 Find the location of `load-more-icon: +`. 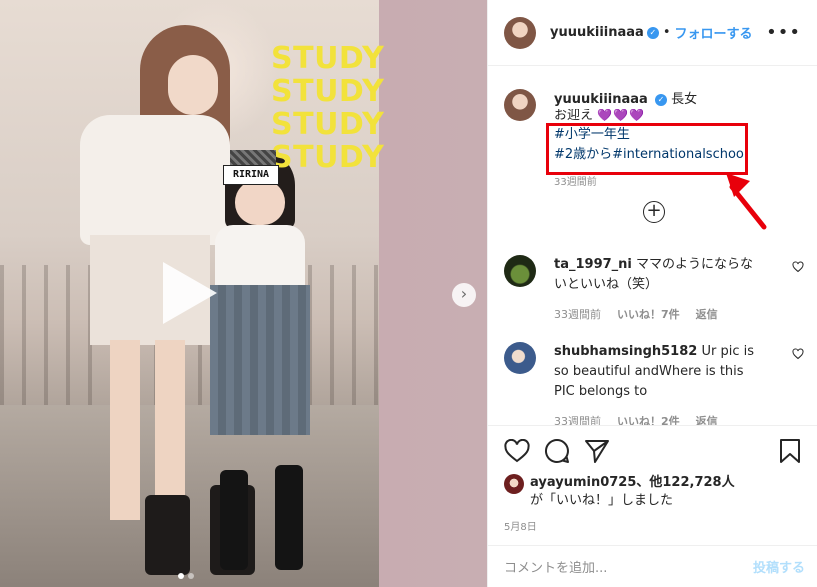

load-more-icon: + is located at coordinates (654, 212).